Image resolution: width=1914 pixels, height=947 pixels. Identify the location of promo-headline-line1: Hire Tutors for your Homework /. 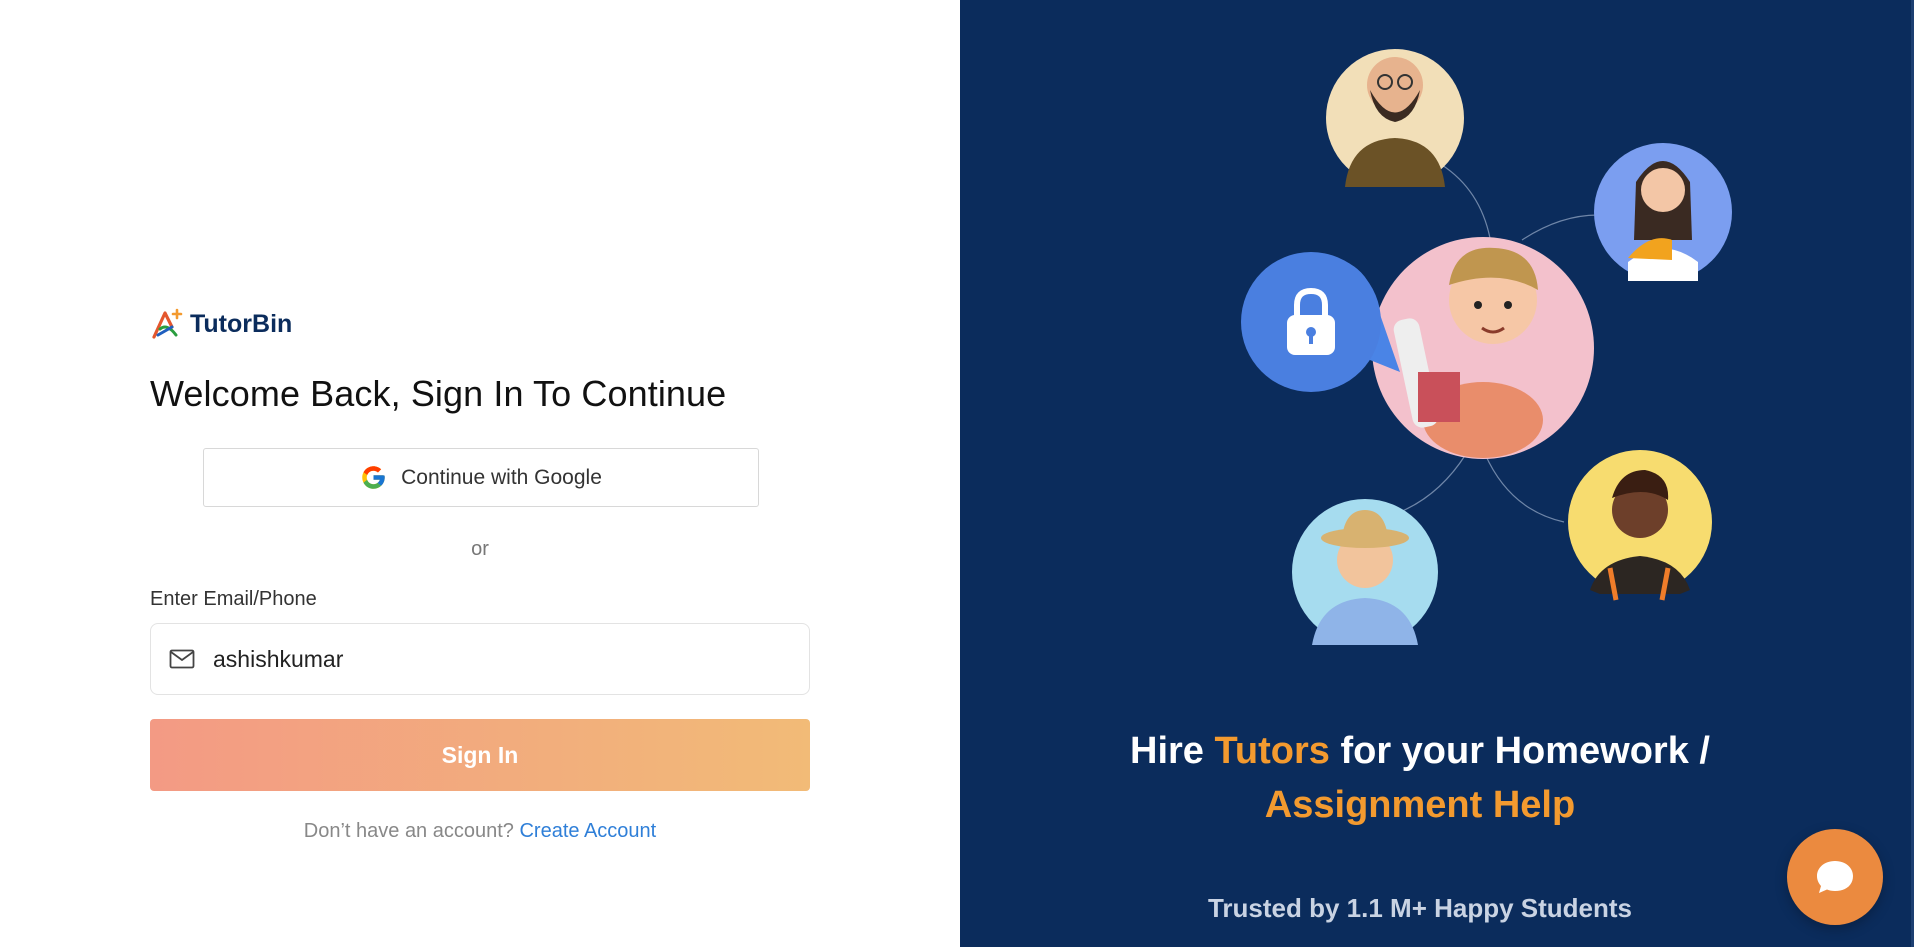
(1420, 751).